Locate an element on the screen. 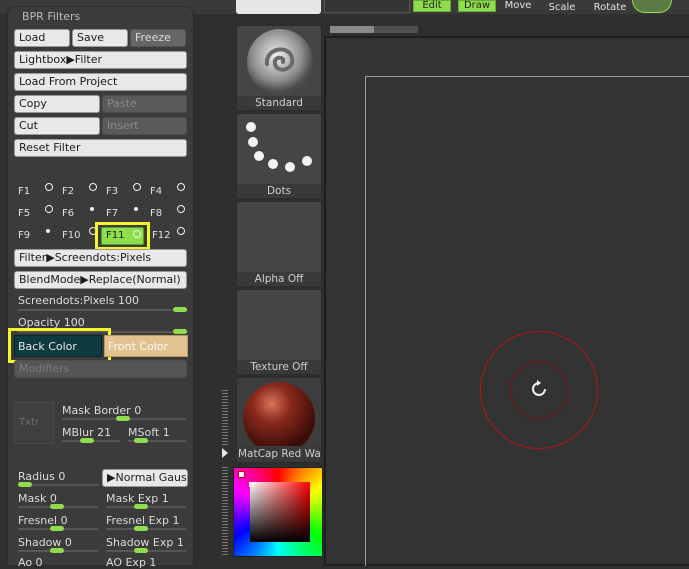  slot-f8-label: F8 is located at coordinates (156, 213).